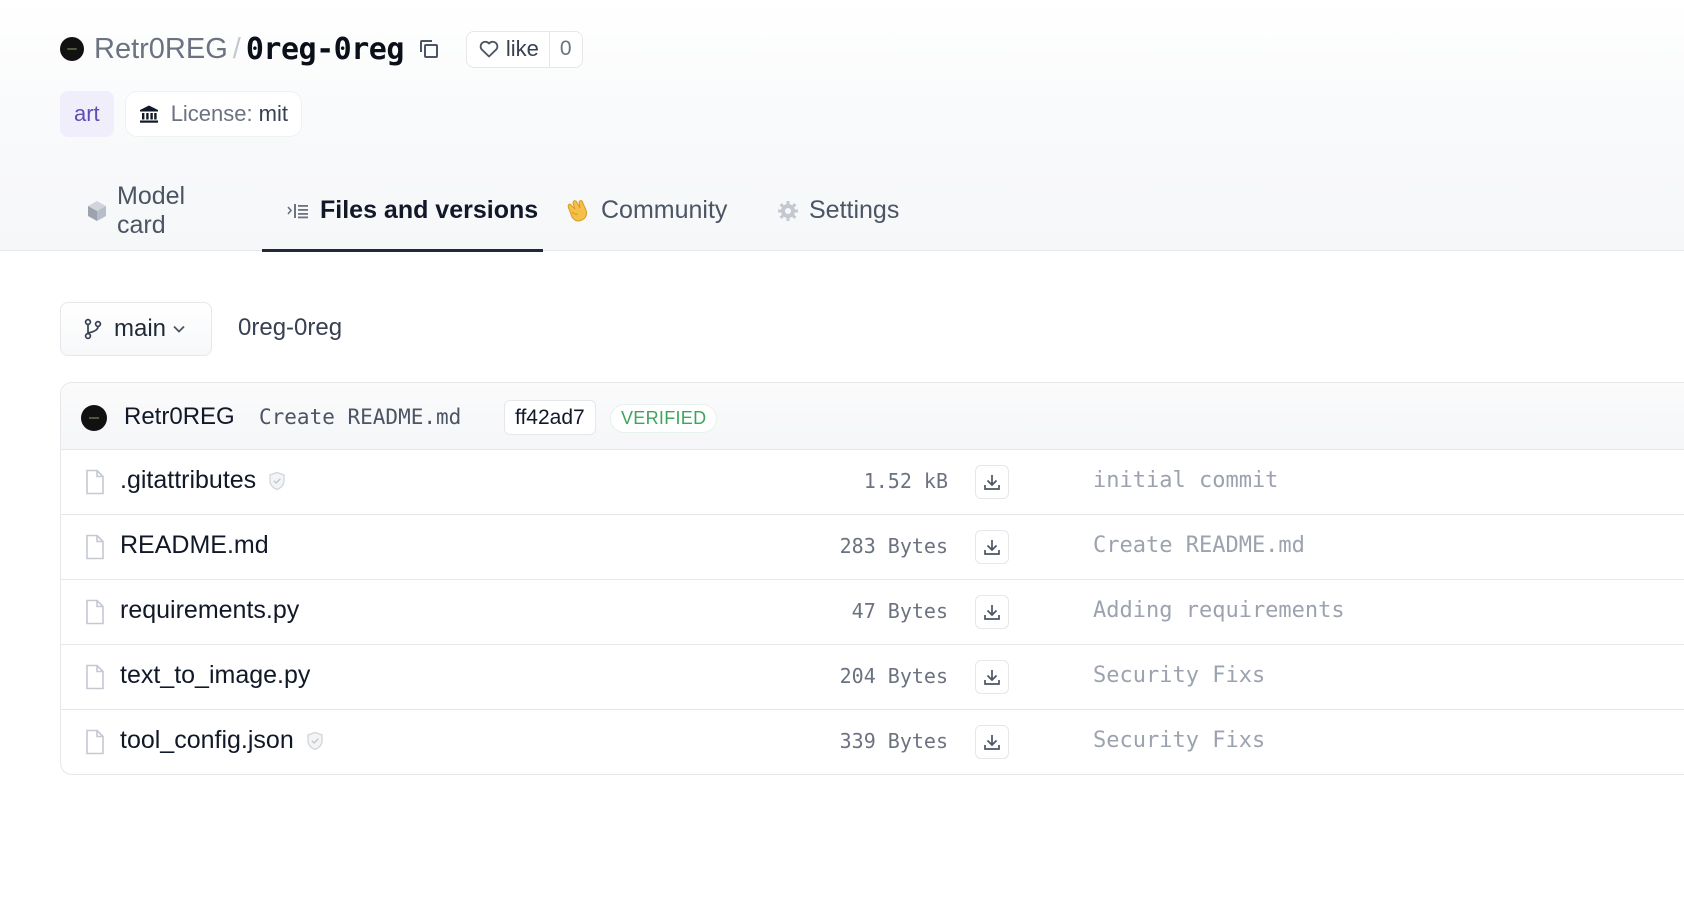 The image size is (1684, 897). I want to click on copy-icon, so click(429, 49).